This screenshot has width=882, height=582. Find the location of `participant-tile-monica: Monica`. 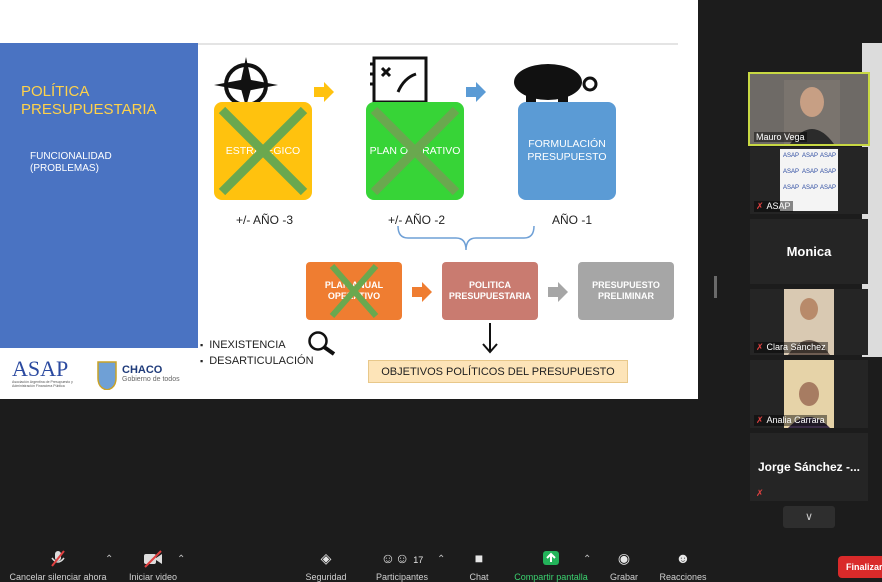

participant-tile-monica: Monica is located at coordinates (809, 251).